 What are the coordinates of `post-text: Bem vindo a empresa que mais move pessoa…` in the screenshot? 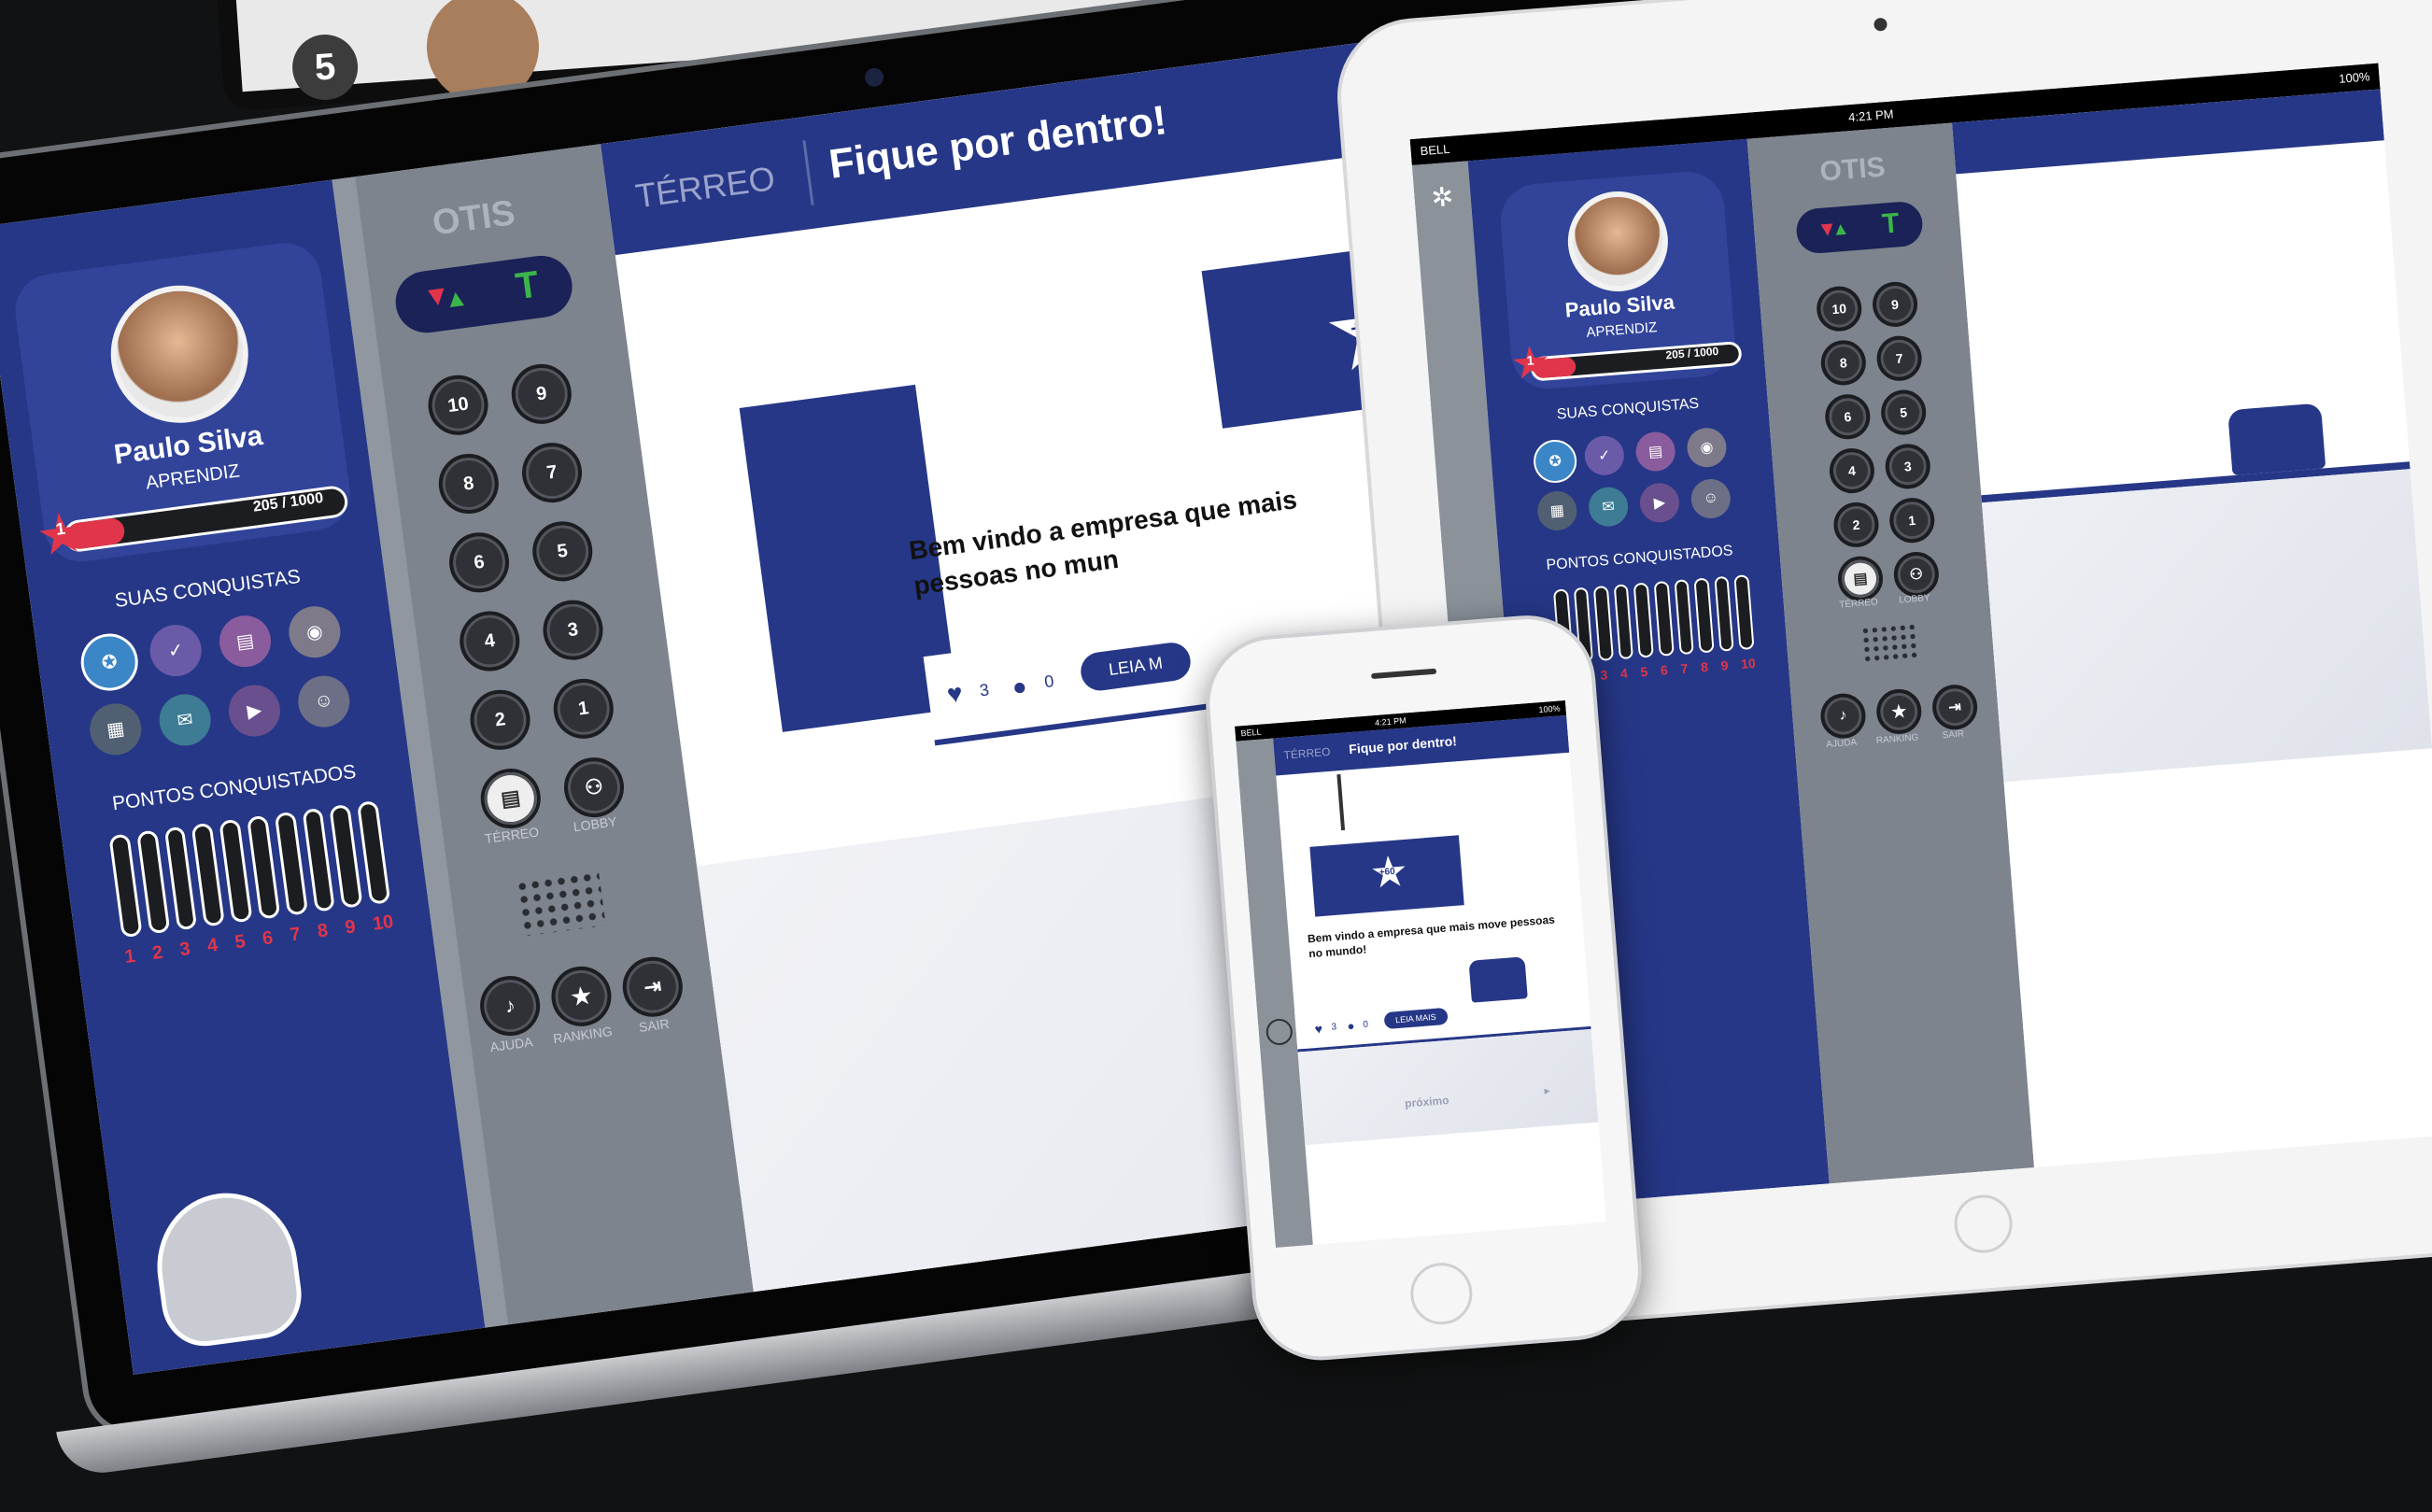 It's located at (1431, 936).